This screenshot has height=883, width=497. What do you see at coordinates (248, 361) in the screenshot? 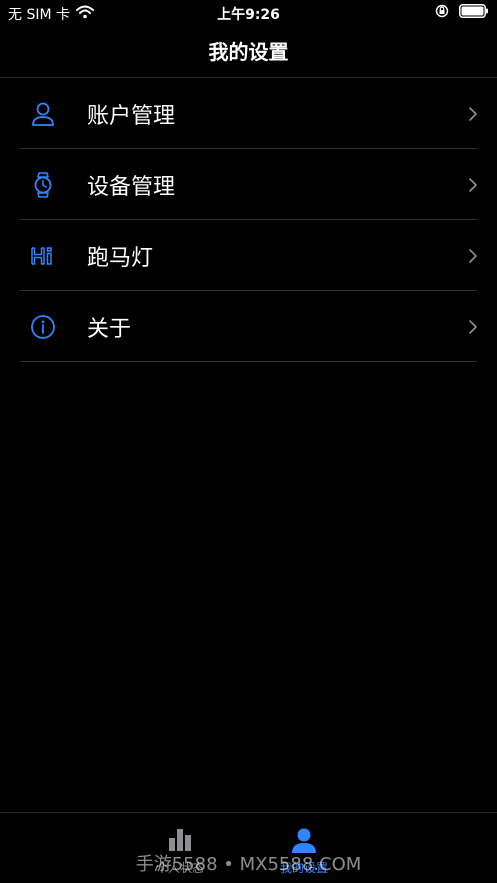
I see `row-divider` at bounding box center [248, 361].